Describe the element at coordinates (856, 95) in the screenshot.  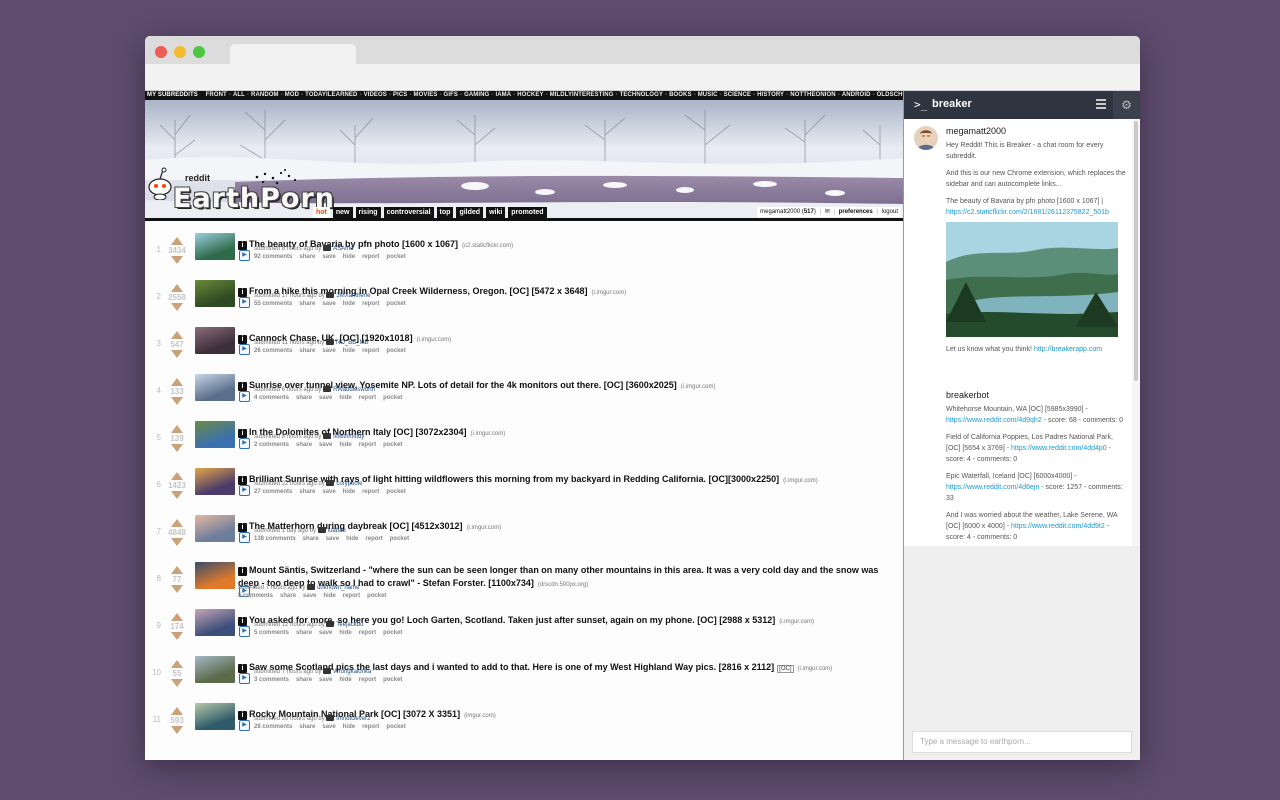
I see `subreddit-link-android: ANDROID` at that location.